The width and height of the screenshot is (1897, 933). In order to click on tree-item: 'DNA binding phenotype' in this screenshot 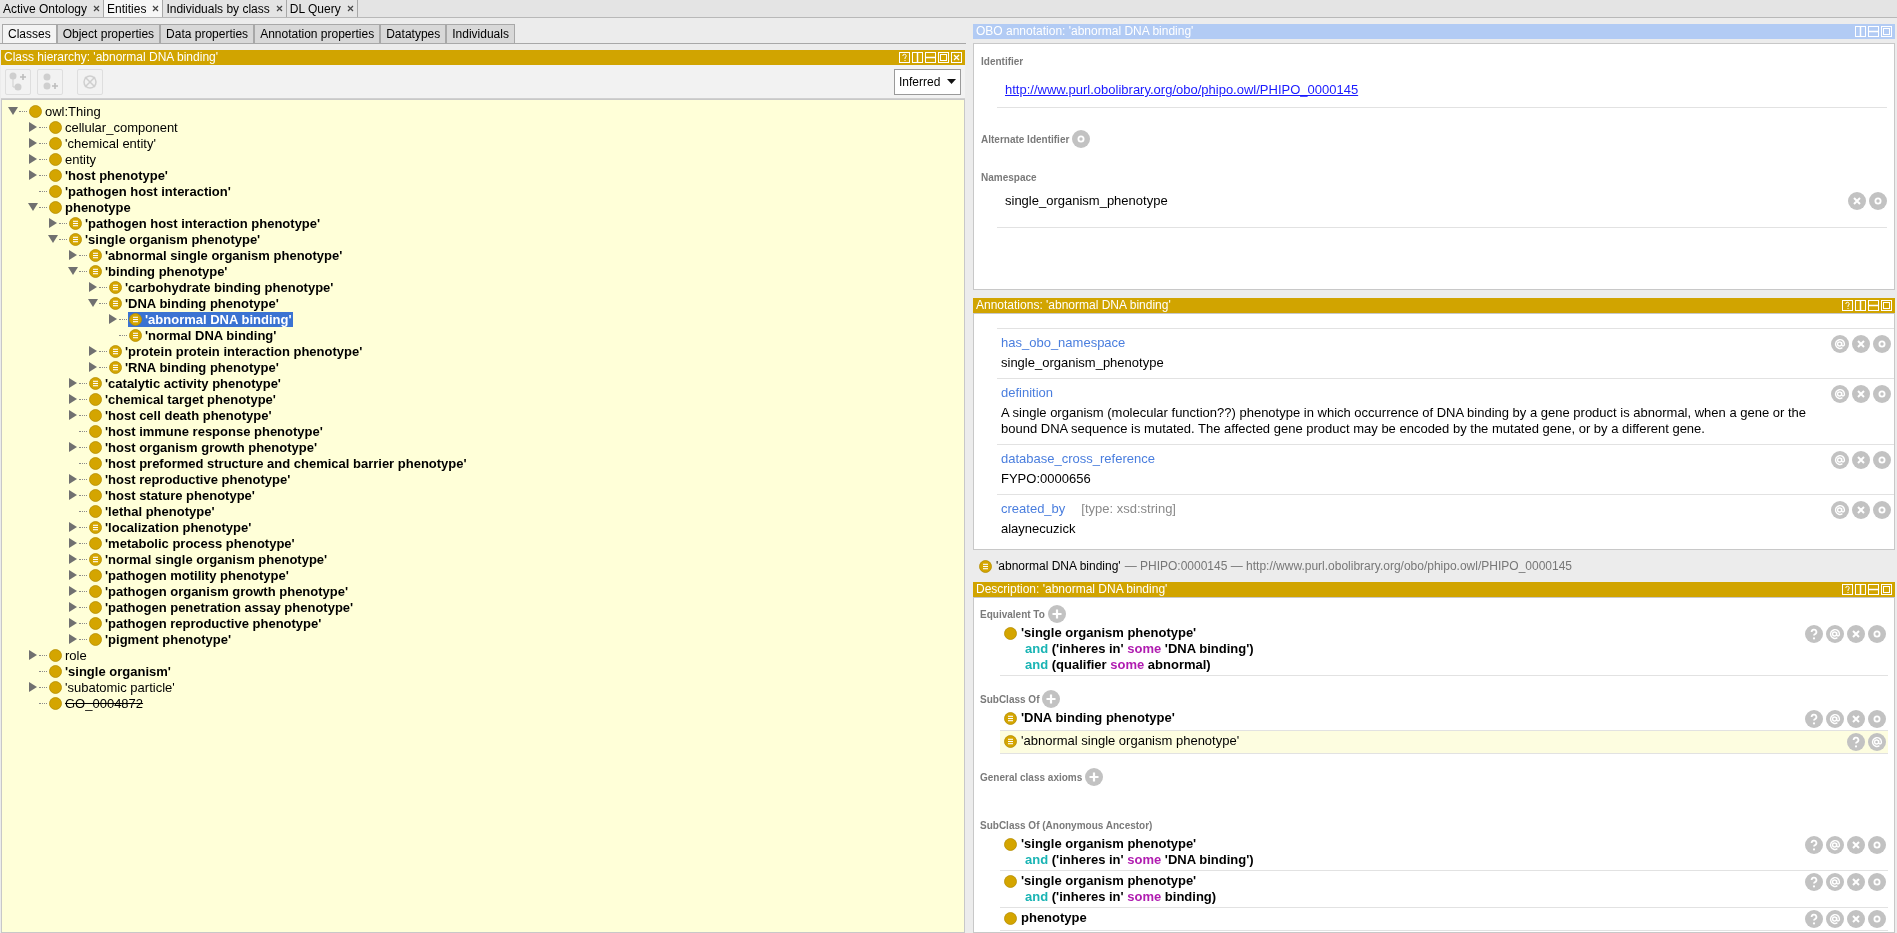, I will do `click(194, 303)`.